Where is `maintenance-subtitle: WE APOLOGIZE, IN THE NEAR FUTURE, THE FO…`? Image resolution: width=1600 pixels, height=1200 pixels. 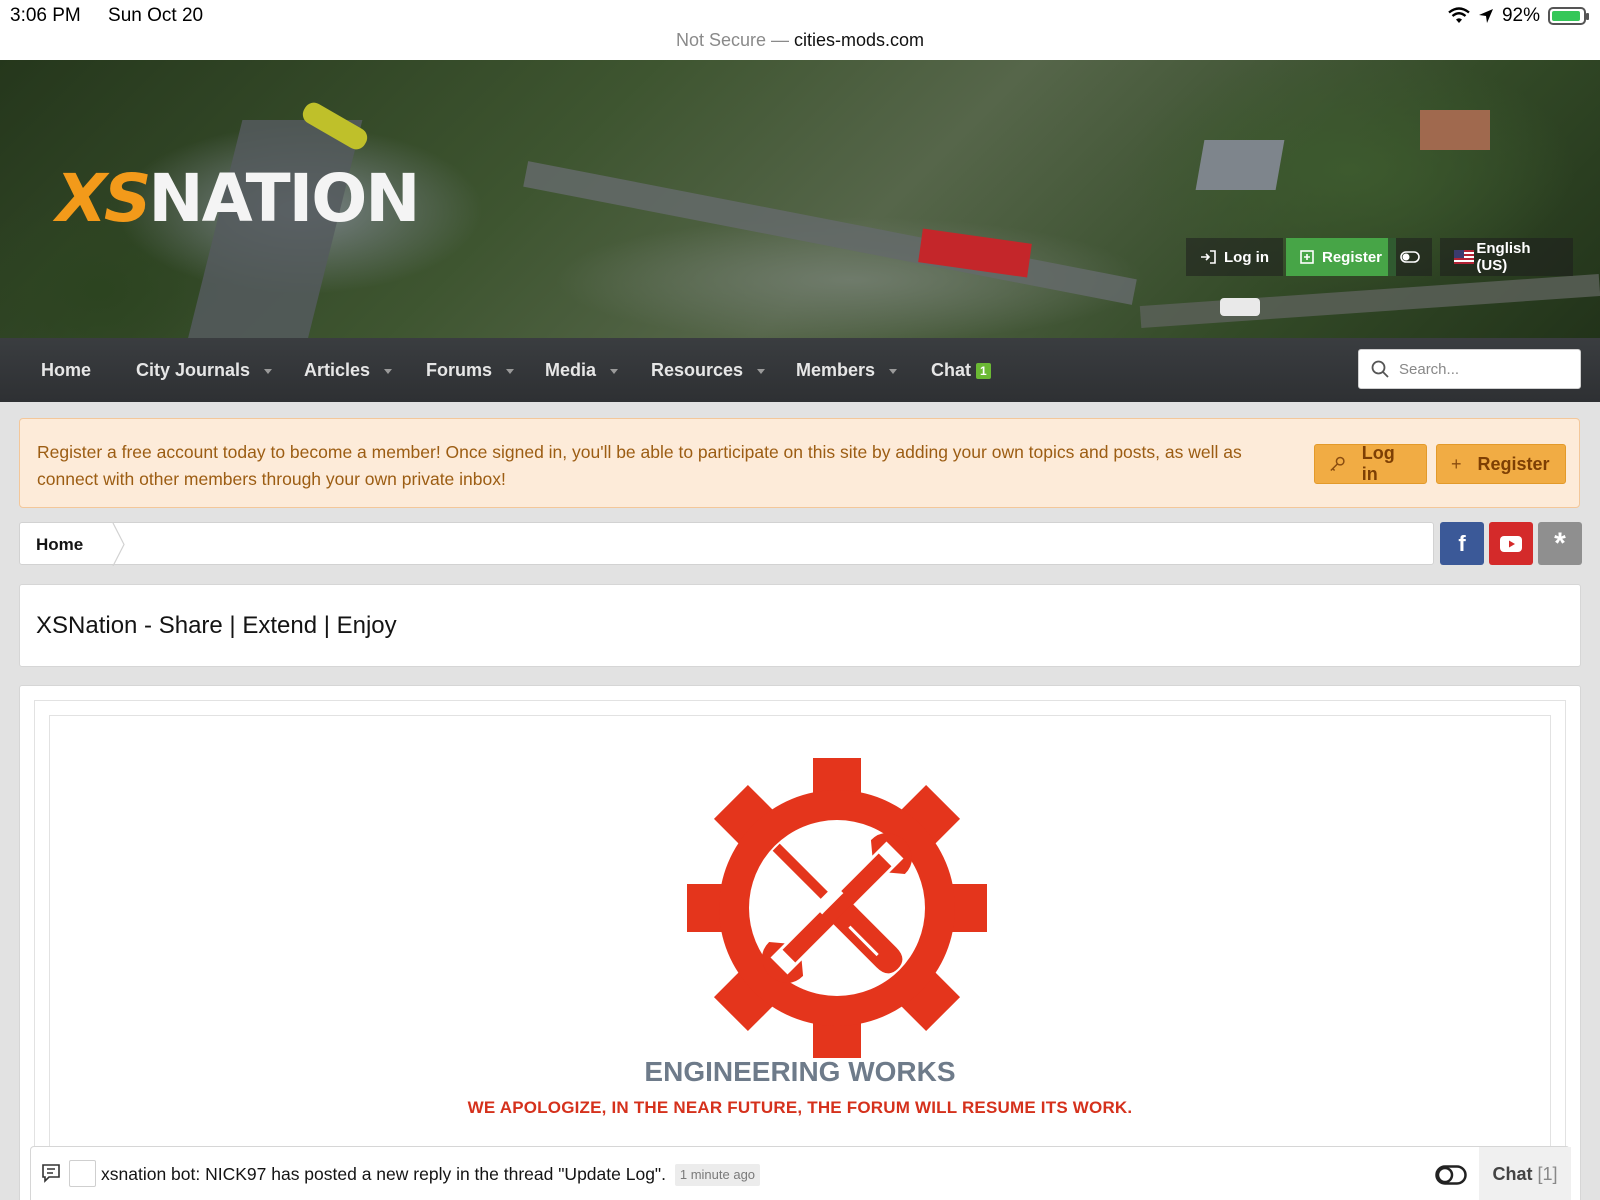
maintenance-subtitle: WE APOLOGIZE, IN THE NEAR FUTURE, THE FO… is located at coordinates (800, 1107).